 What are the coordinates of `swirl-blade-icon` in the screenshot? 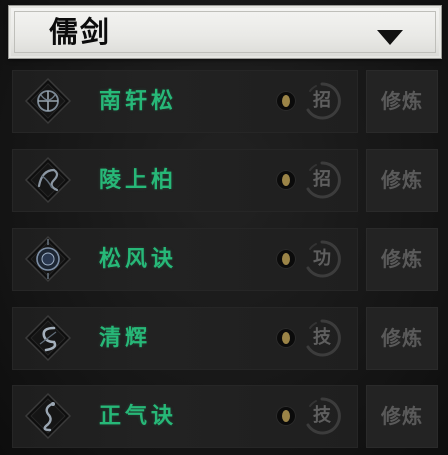 It's located at (48, 338).